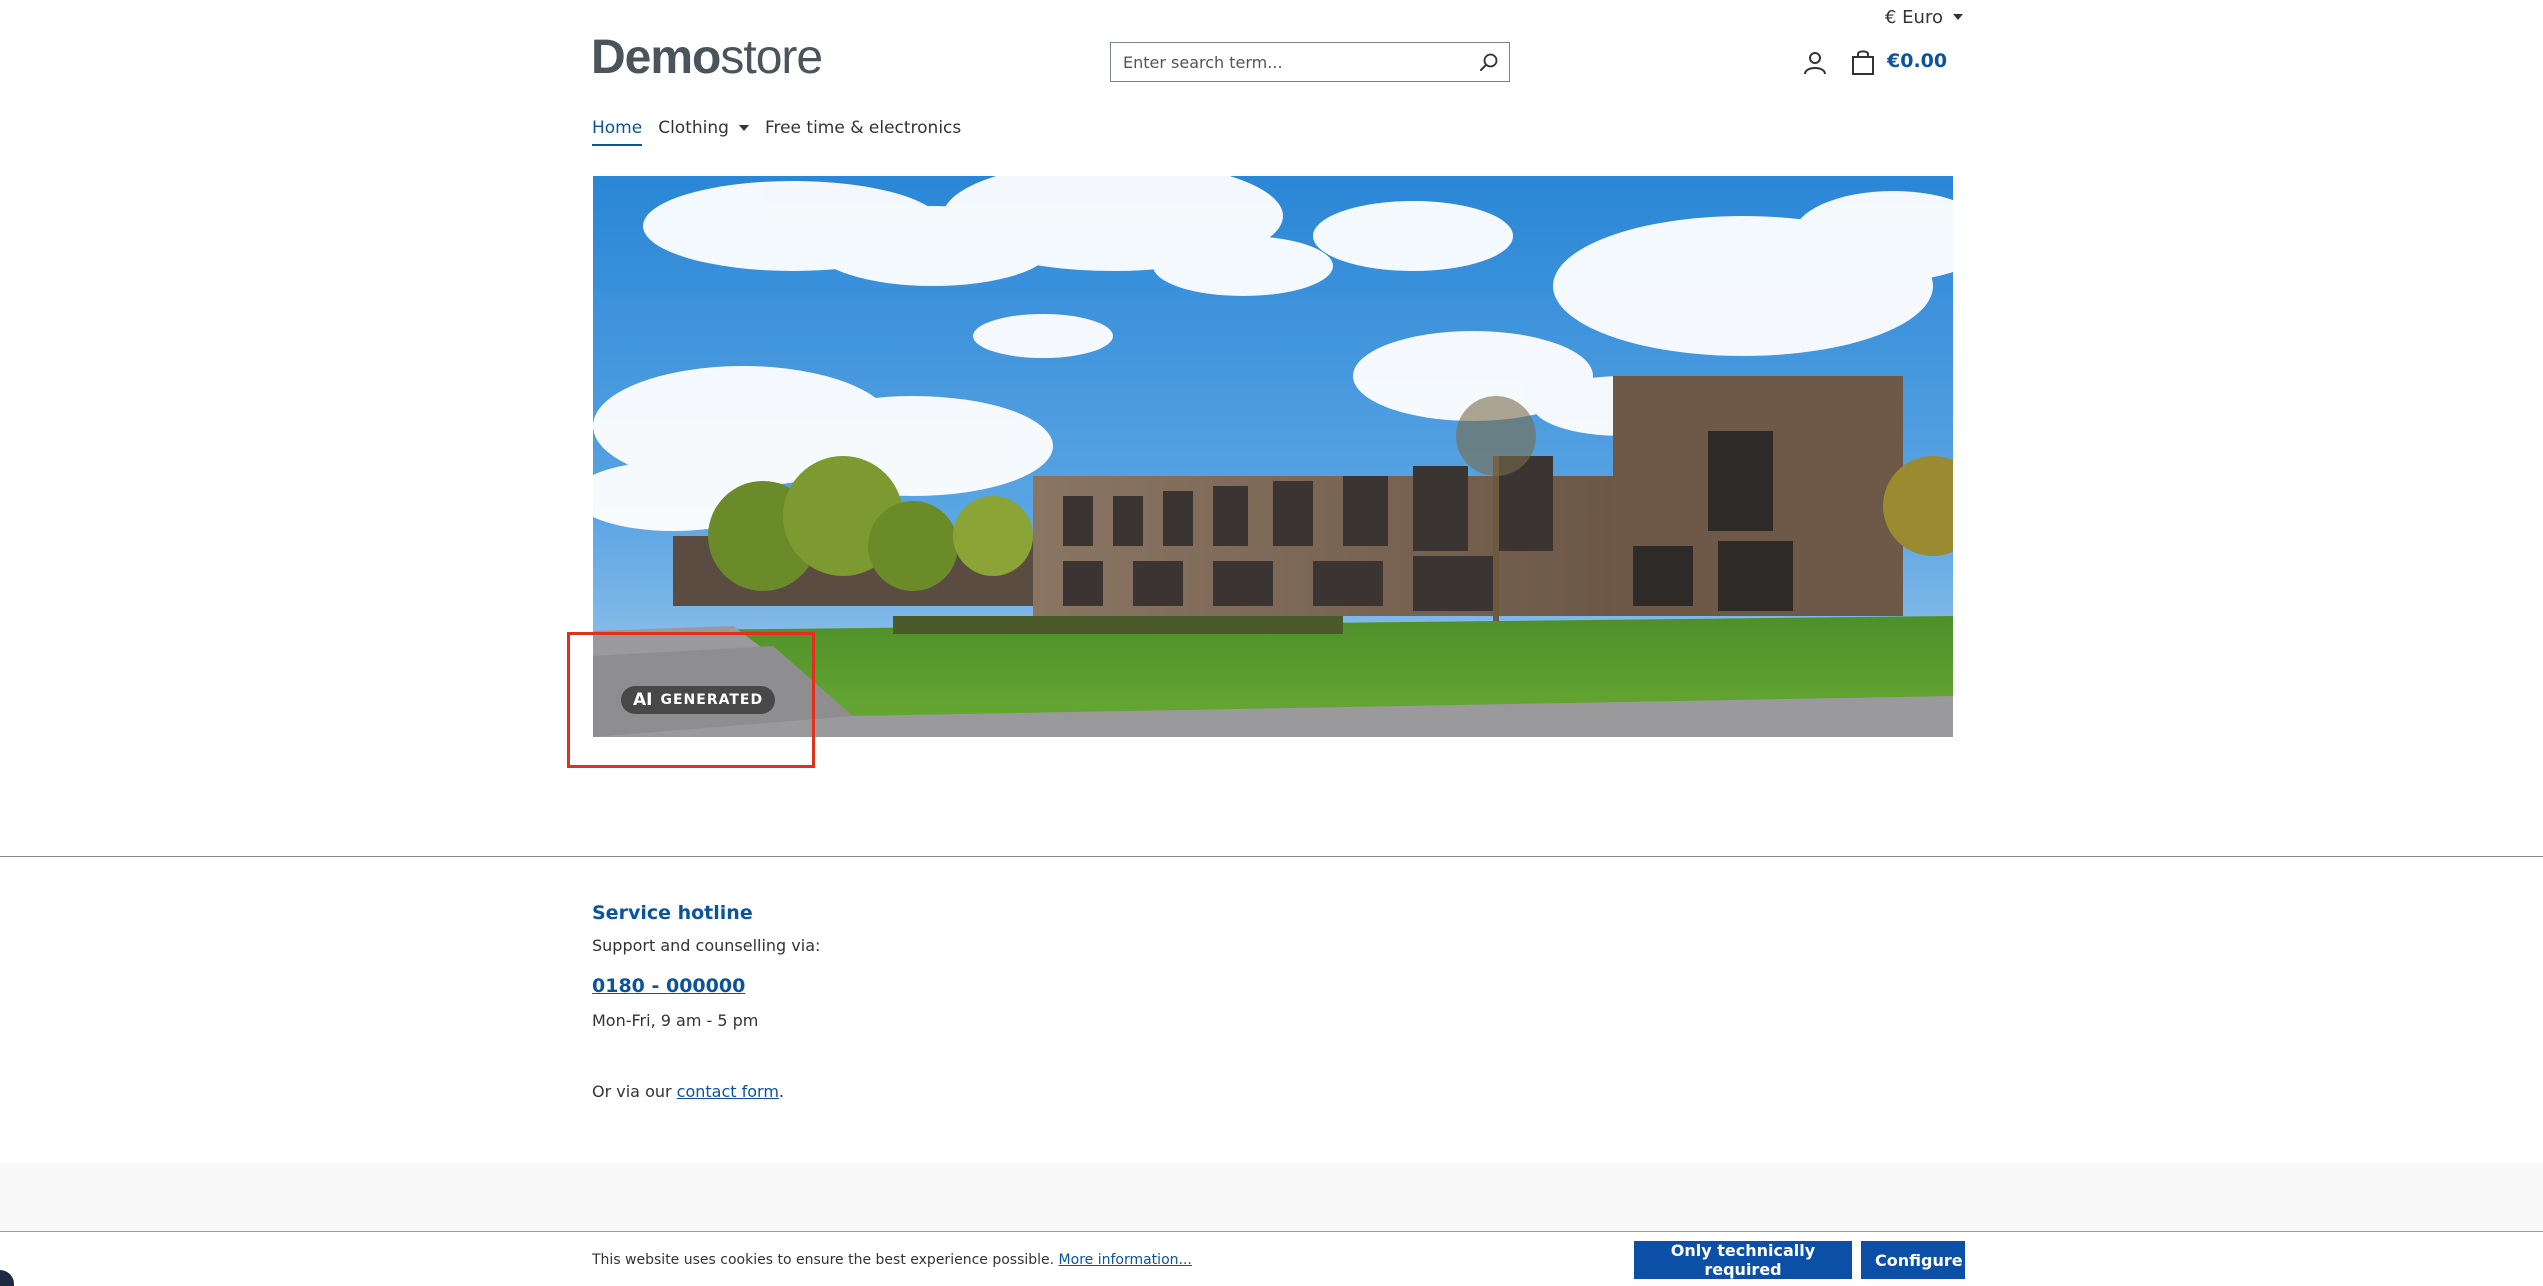 The height and width of the screenshot is (1286, 2543). Describe the element at coordinates (1271, 856) in the screenshot. I see `footer-divider` at that location.